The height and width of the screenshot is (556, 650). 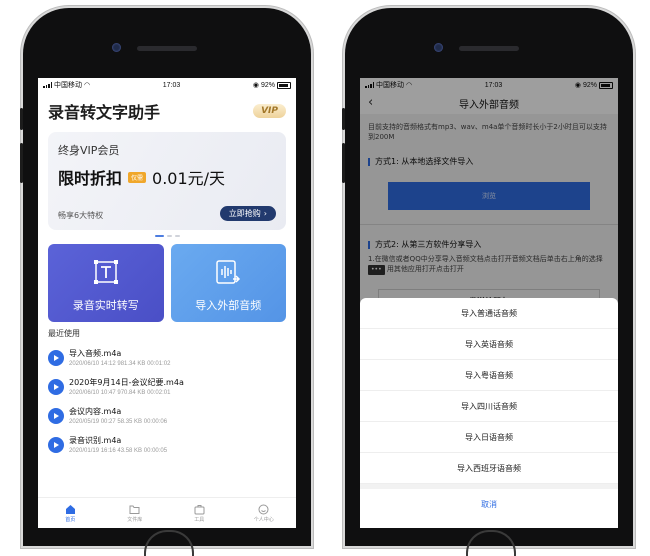 I want to click on recording-meta: 2020/06/10 14:12 981.34 KB 00:01:02, so click(x=120, y=364).